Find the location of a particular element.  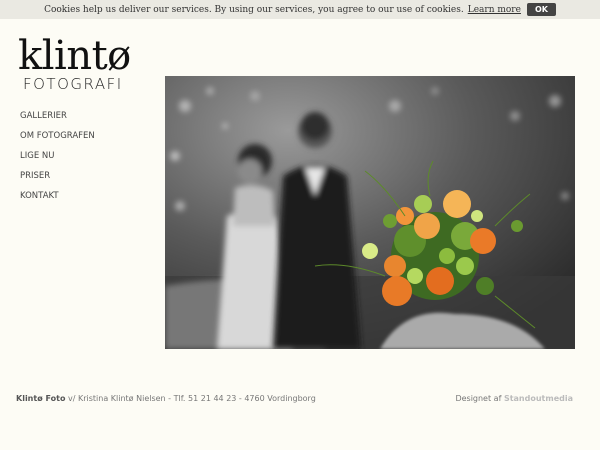

logo-subtitle: FOTOGRAFI is located at coordinates (73, 84).